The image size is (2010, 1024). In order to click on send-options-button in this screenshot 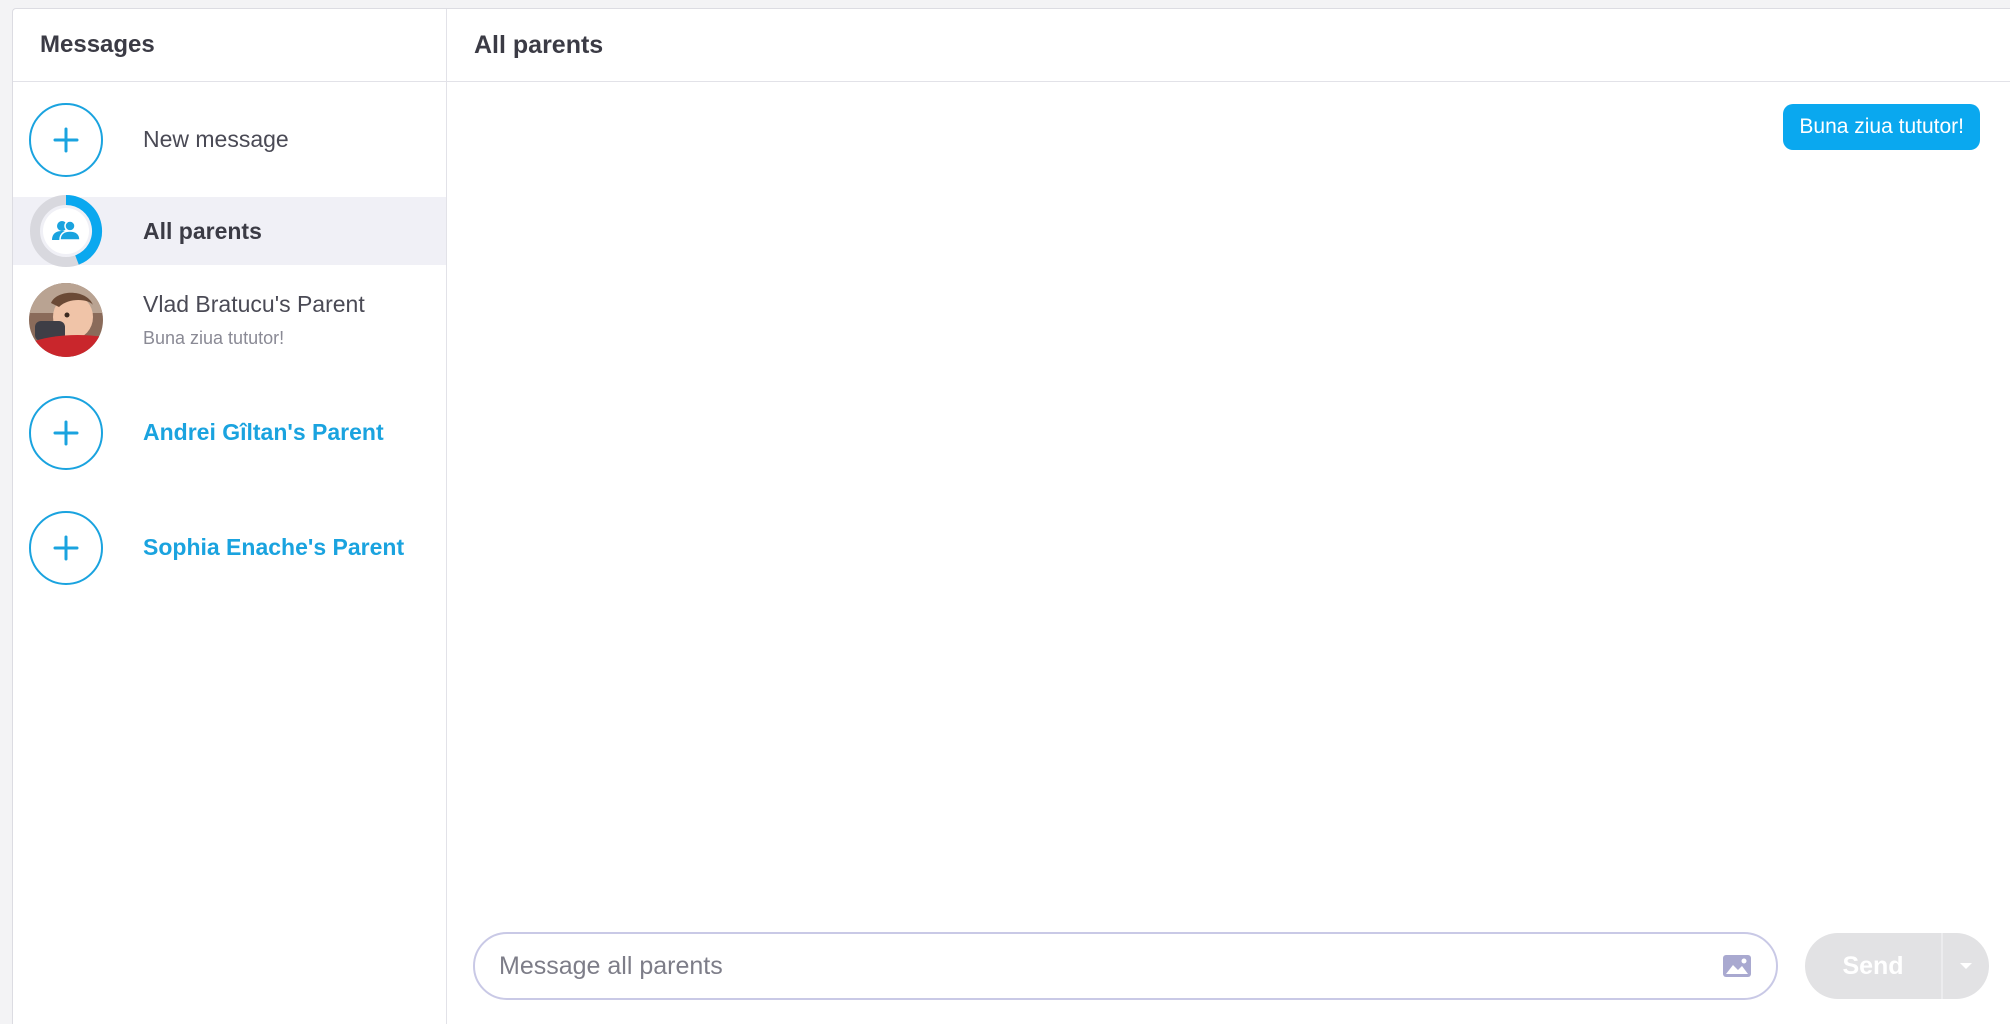, I will do `click(1965, 966)`.